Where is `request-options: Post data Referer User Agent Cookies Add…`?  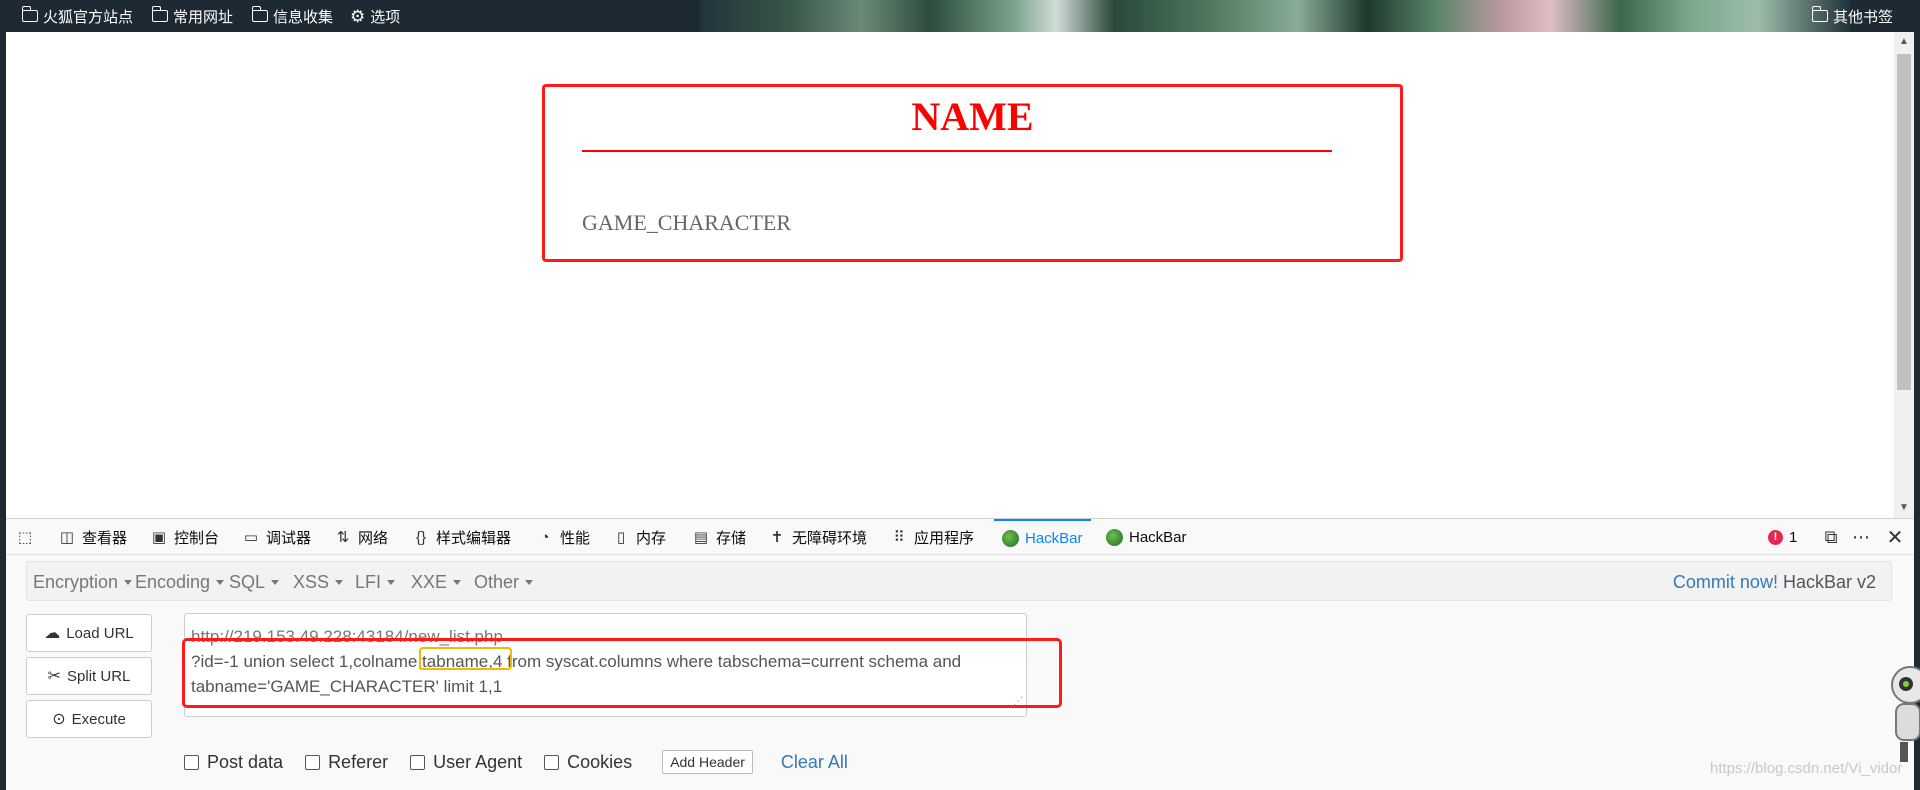 request-options: Post data Referer User Agent Cookies Add… is located at coordinates (516, 762).